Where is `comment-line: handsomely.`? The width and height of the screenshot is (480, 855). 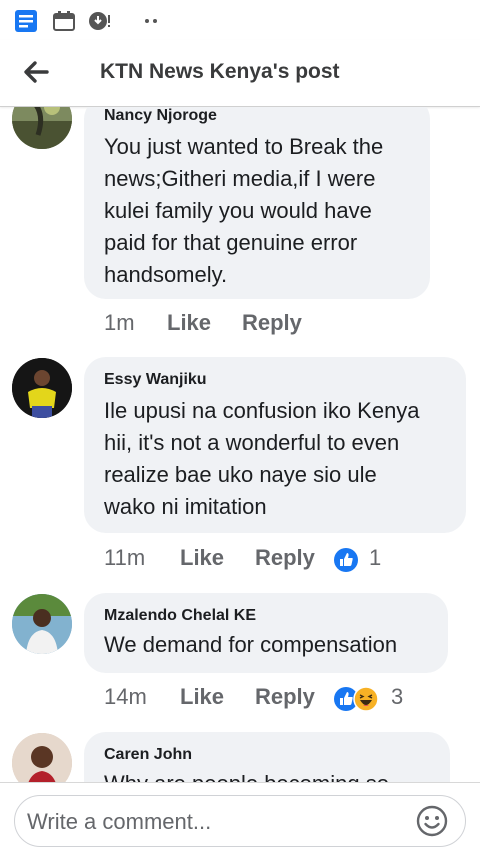 comment-line: handsomely. is located at coordinates (166, 274).